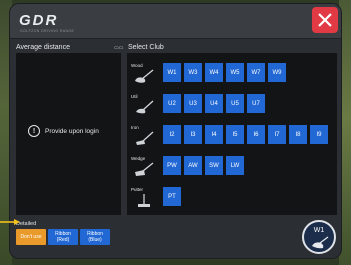 The image size is (351, 265). Describe the element at coordinates (172, 103) in the screenshot. I see `club-button-u2: U2` at that location.